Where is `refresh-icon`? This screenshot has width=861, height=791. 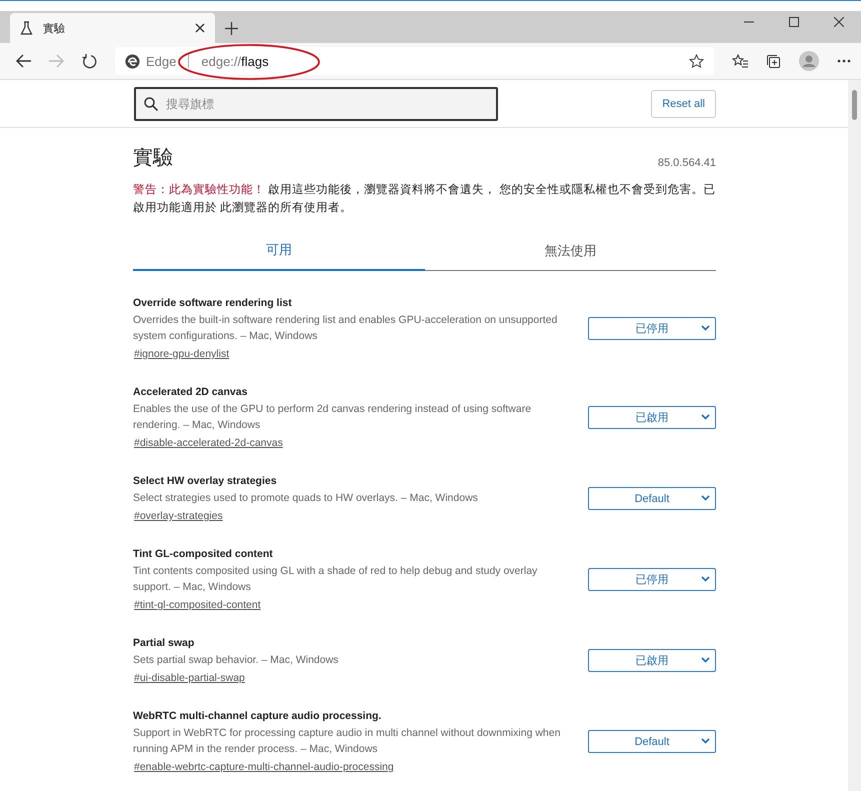 refresh-icon is located at coordinates (89, 61).